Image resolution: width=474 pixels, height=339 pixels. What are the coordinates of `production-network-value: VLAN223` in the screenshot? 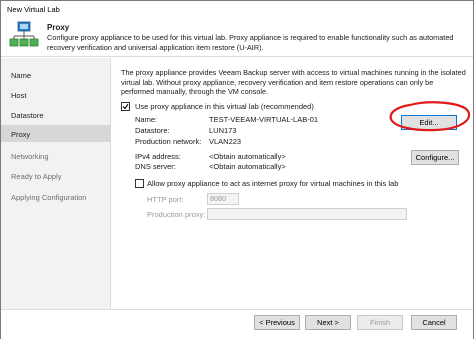 It's located at (225, 141).